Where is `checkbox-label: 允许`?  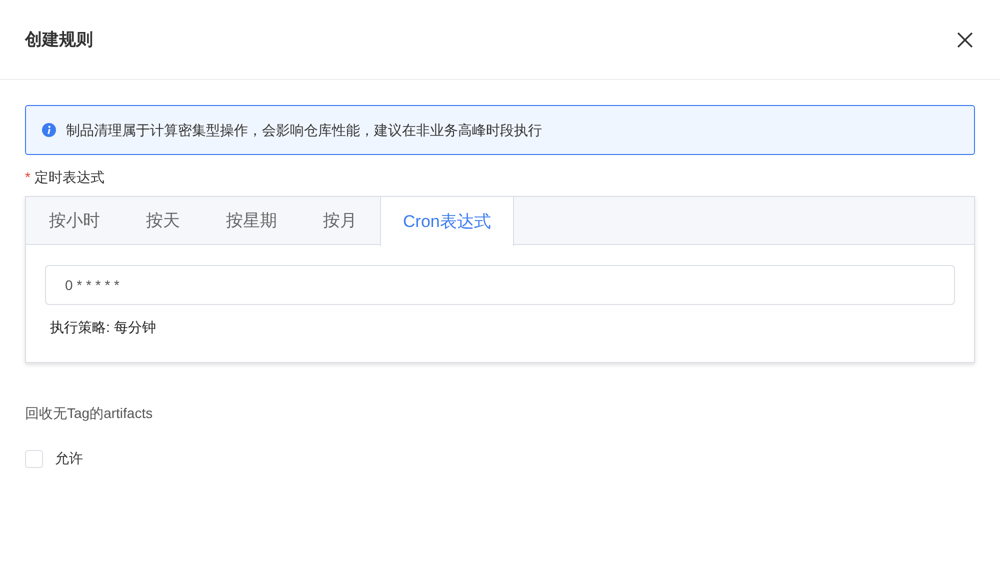 checkbox-label: 允许 is located at coordinates (69, 458).